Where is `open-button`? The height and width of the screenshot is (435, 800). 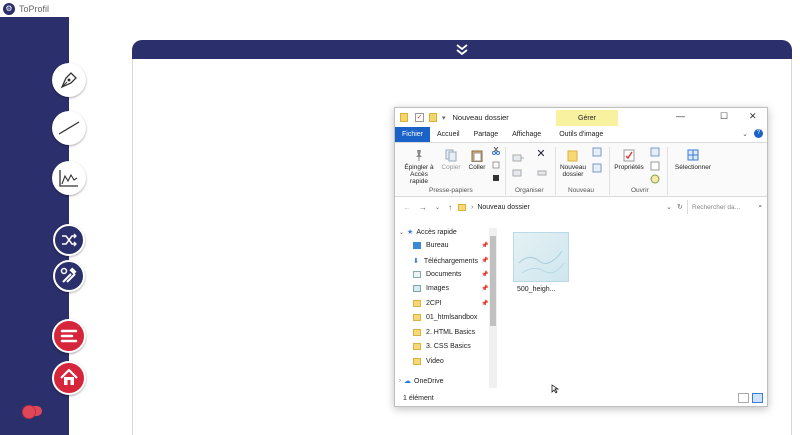
open-button is located at coordinates (655, 152).